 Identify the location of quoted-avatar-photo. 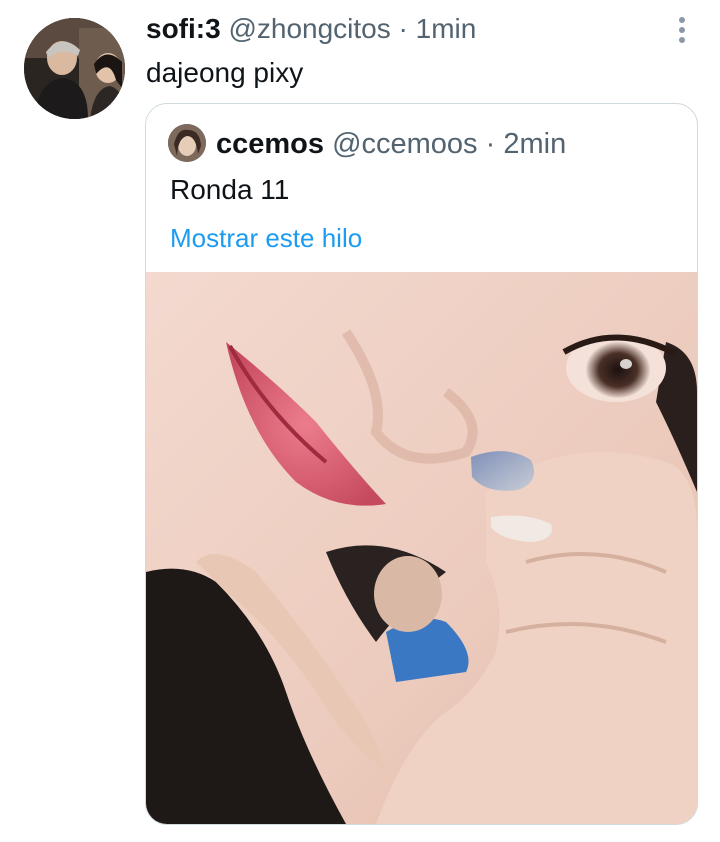
(187, 143).